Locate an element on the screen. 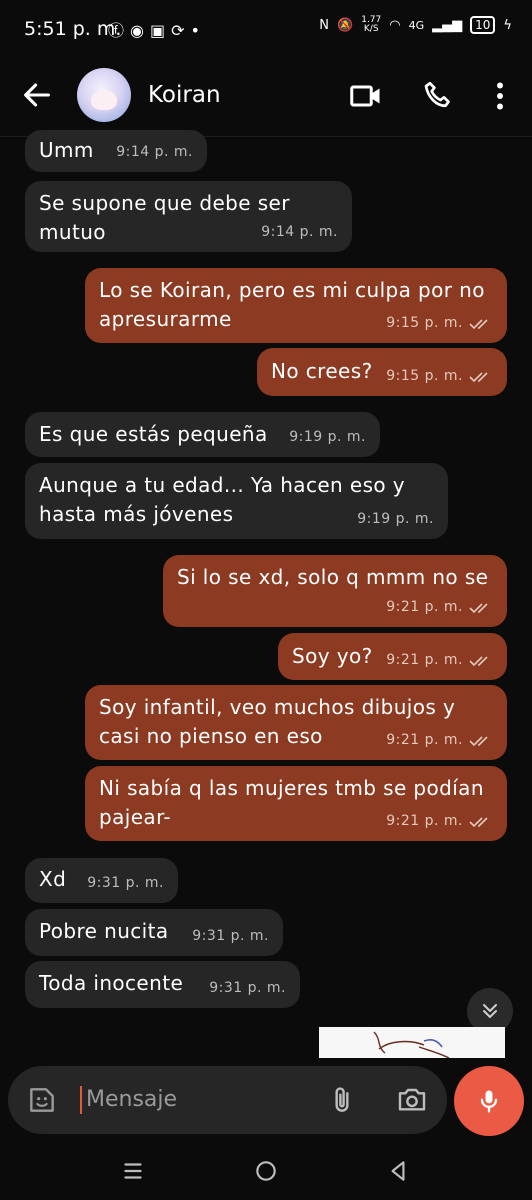  status-right: N 🔕 1.77 K/S ◠ 4G ▂▄▆ 10 ϟ is located at coordinates (415, 25).